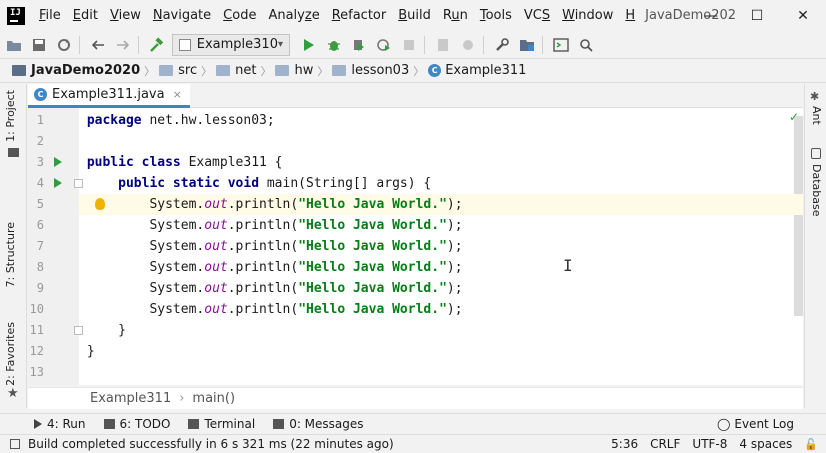 This screenshot has width=826, height=453. Describe the element at coordinates (359, 45) in the screenshot. I see `run-with-coverage-icon` at that location.